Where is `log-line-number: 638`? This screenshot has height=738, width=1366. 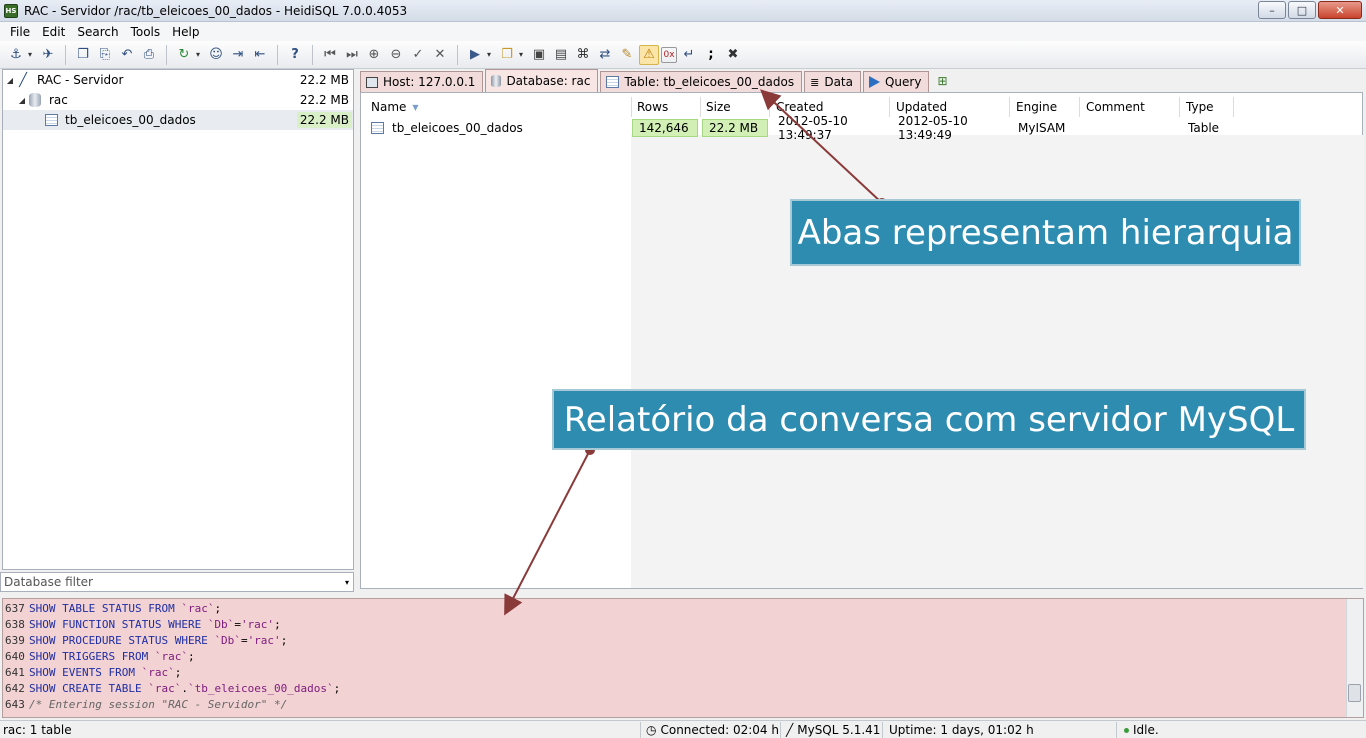 log-line-number: 638 is located at coordinates (15, 624).